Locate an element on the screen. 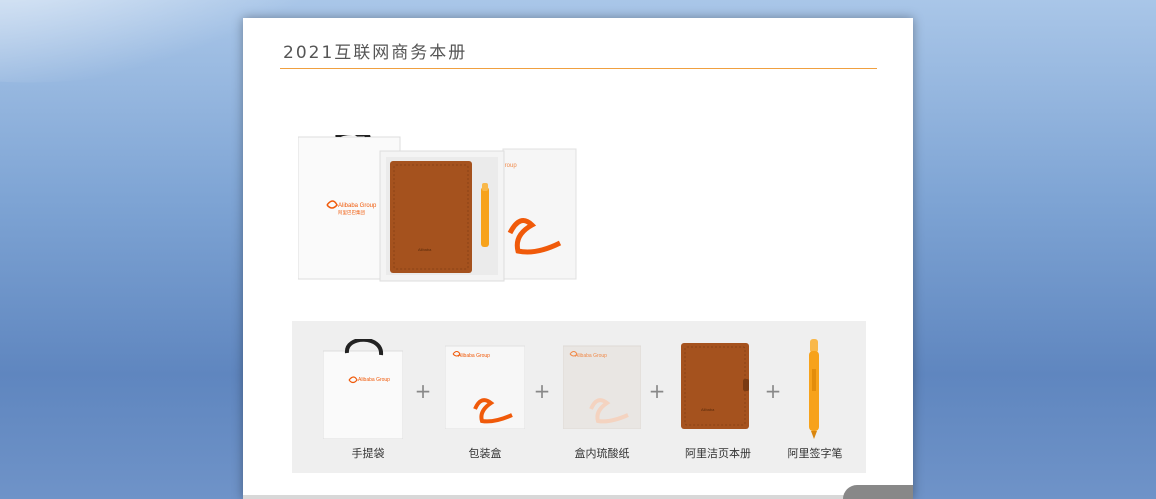 Image resolution: width=1156 pixels, height=499 pixels. part-box-logo: Alibaba Group is located at coordinates (474, 356).